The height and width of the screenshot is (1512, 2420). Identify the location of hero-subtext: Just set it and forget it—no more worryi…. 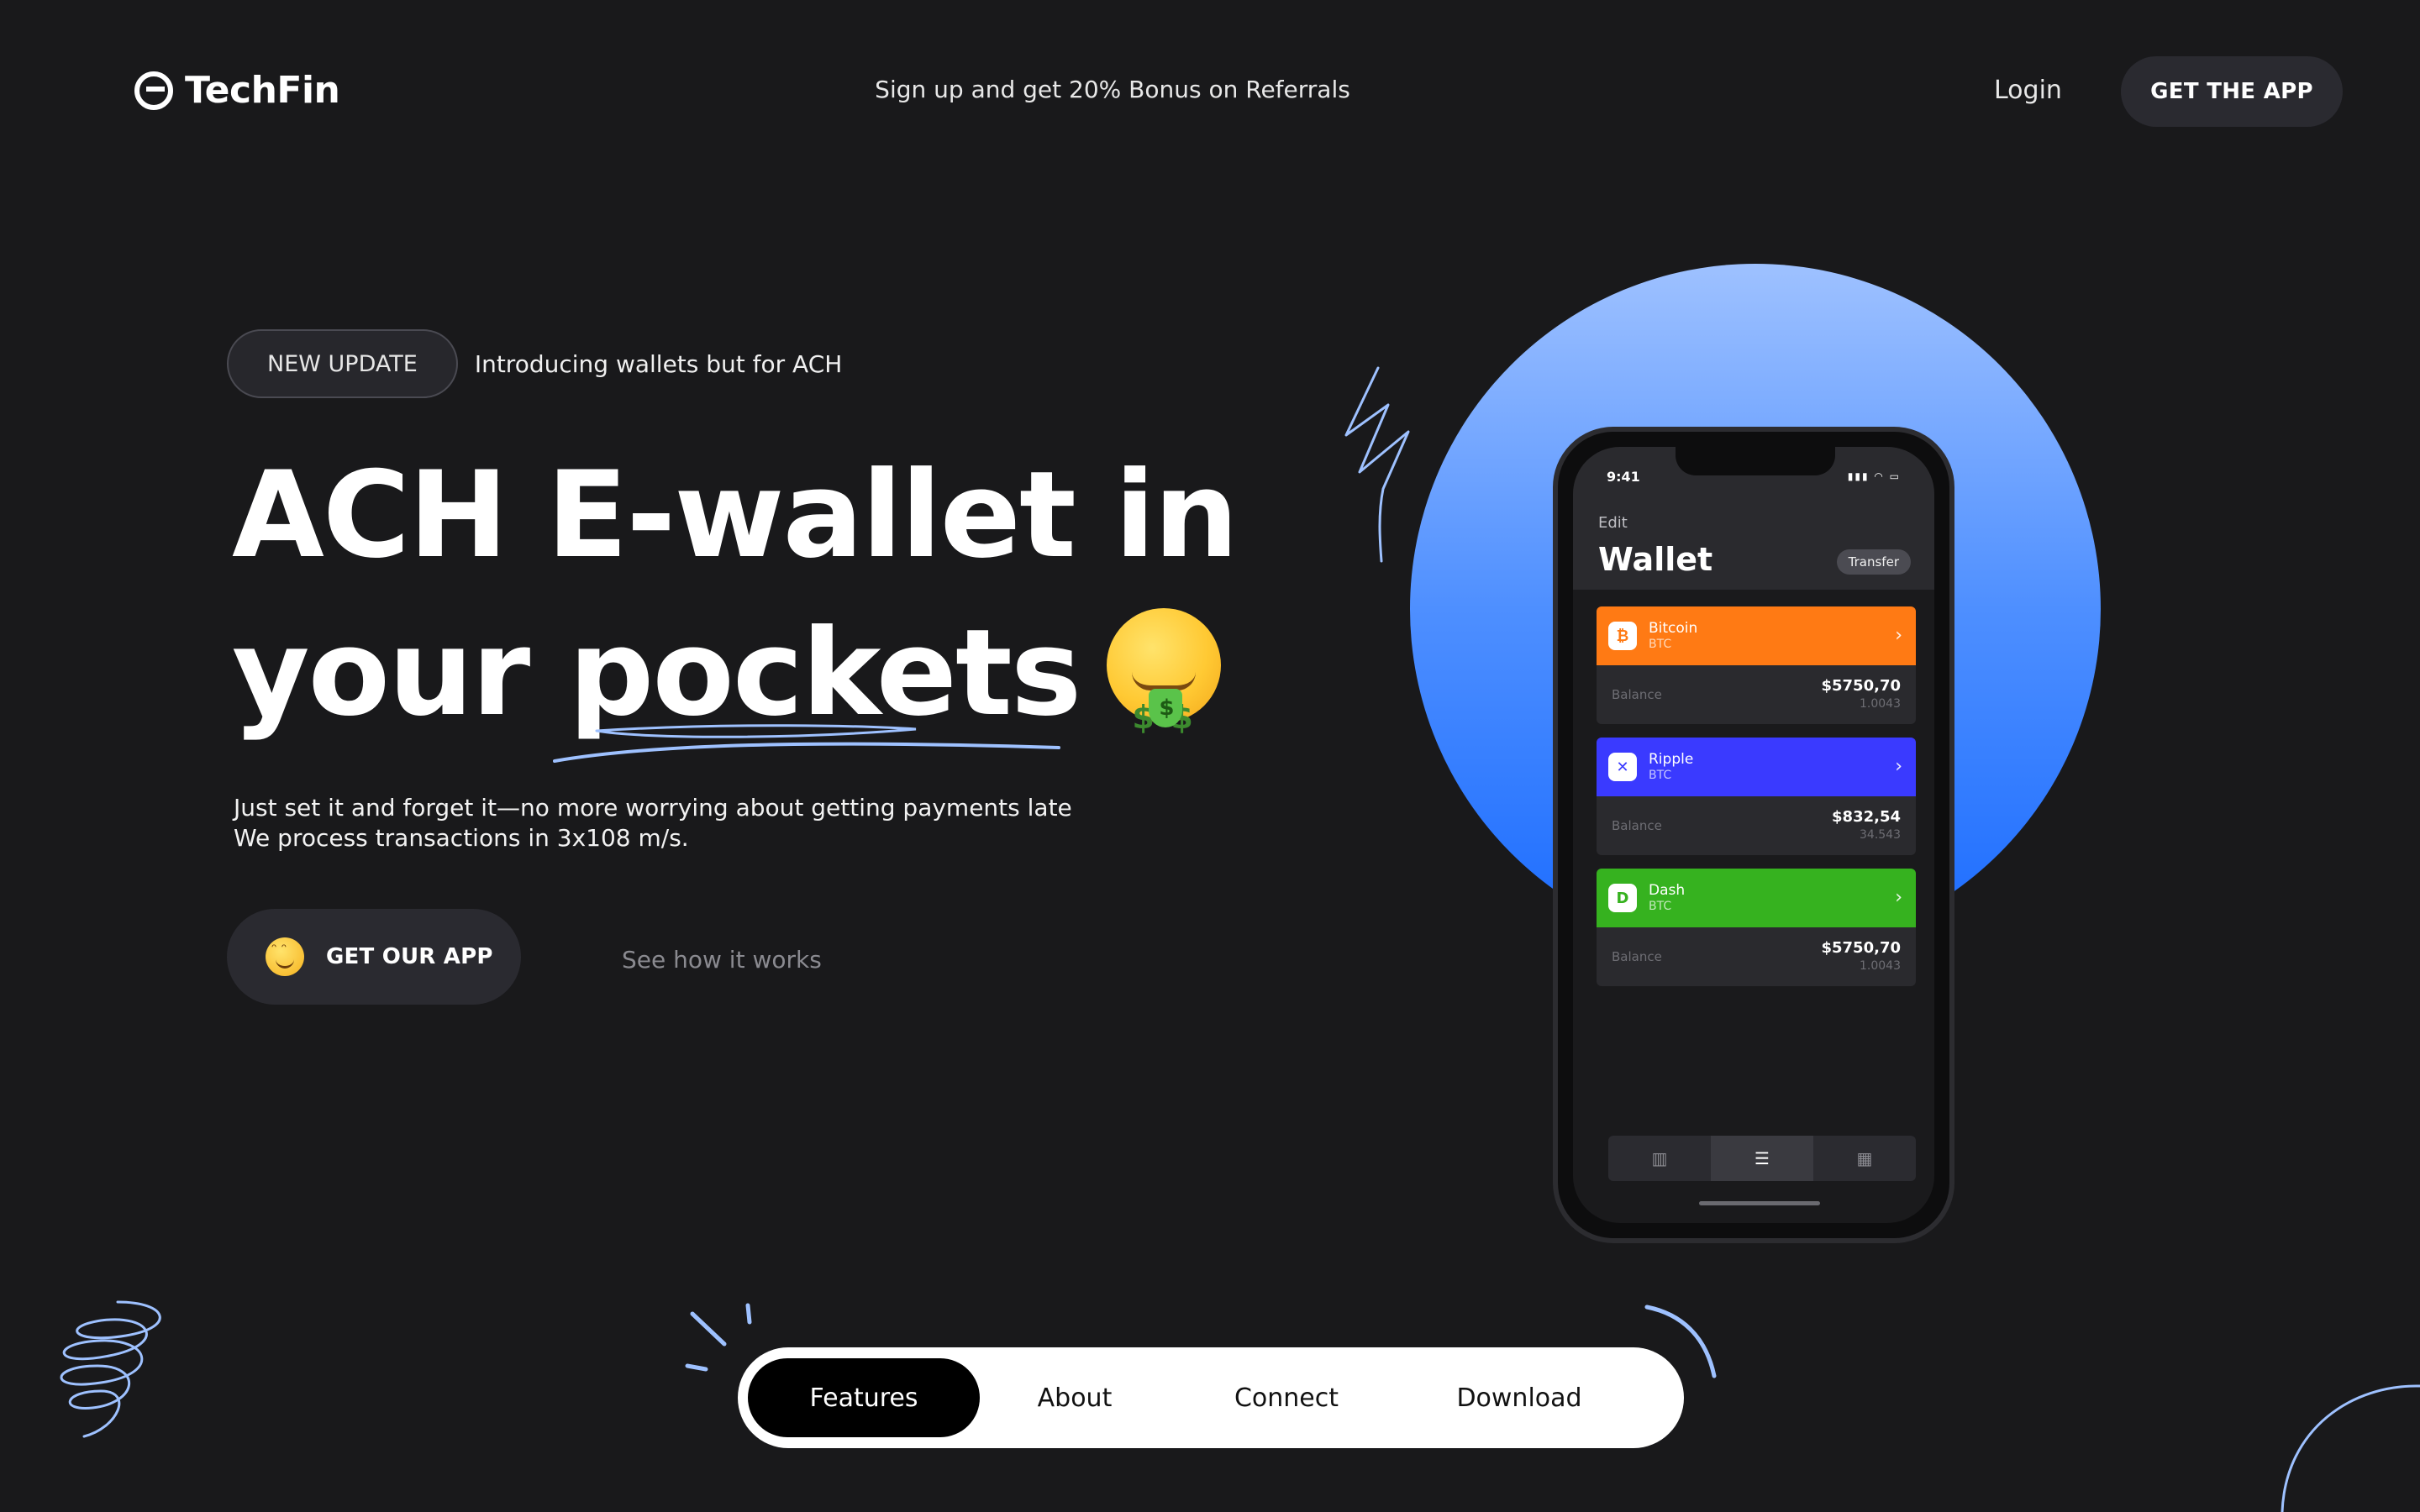
(653, 823).